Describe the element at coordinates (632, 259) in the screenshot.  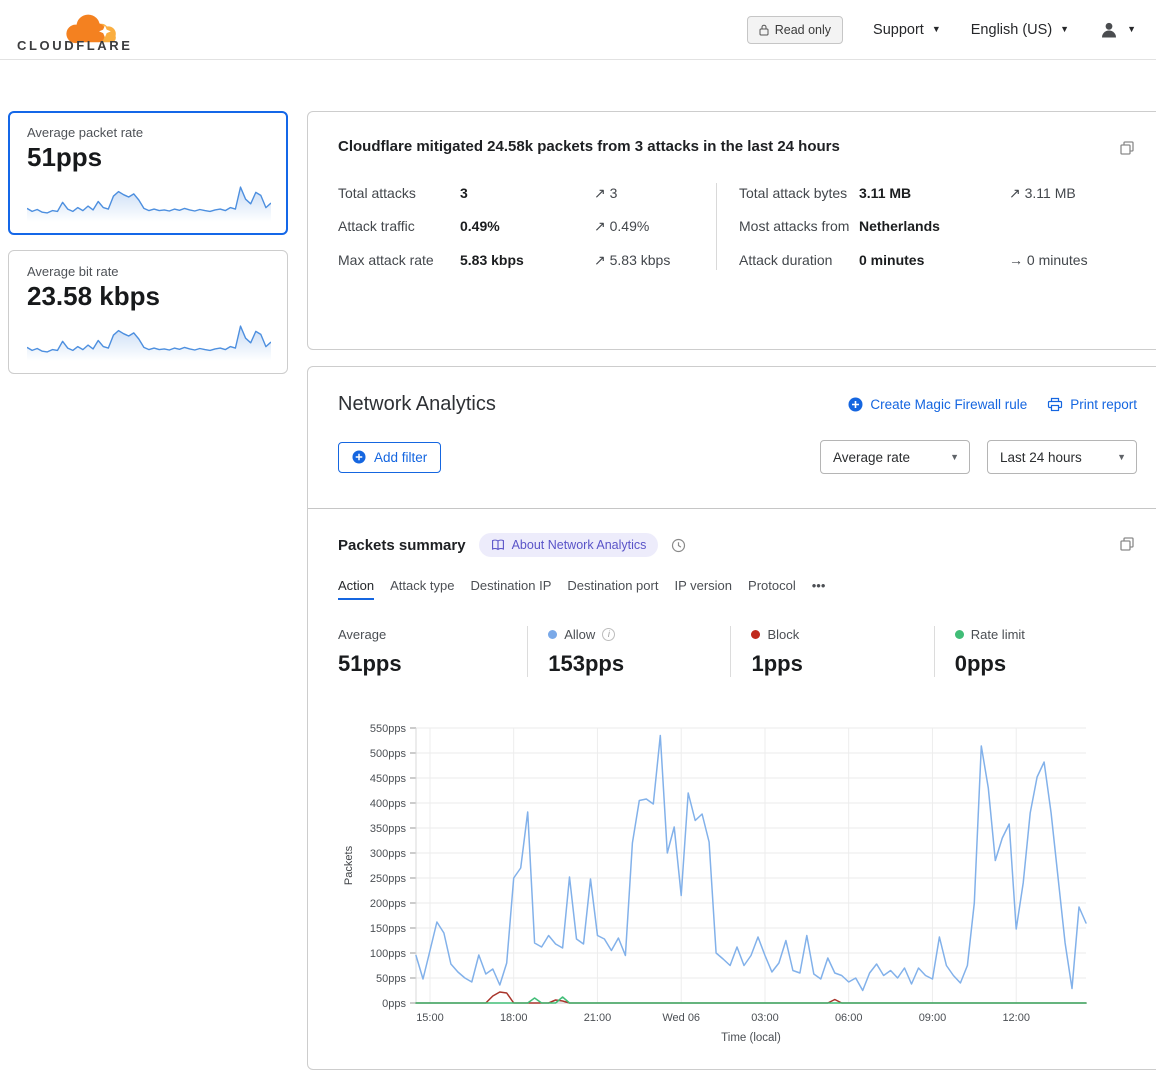
I see `stat-delta: ↗ 5.83 kbps` at that location.